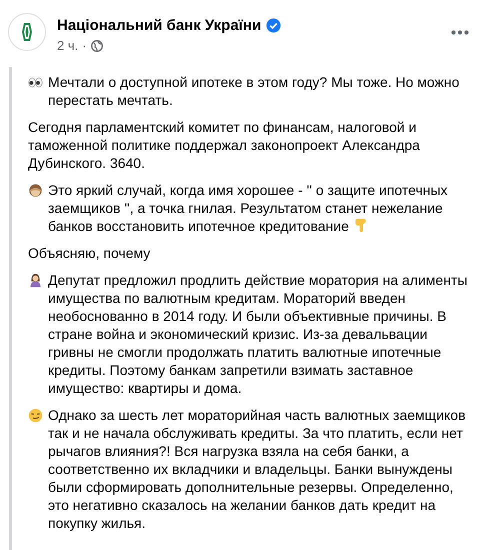  What do you see at coordinates (254, 91) in the screenshot?
I see `post-paragraph: Мечтали о доступной ипотеке в этом году? Мы тоже. Но можно перестать мечтать.` at bounding box center [254, 91].